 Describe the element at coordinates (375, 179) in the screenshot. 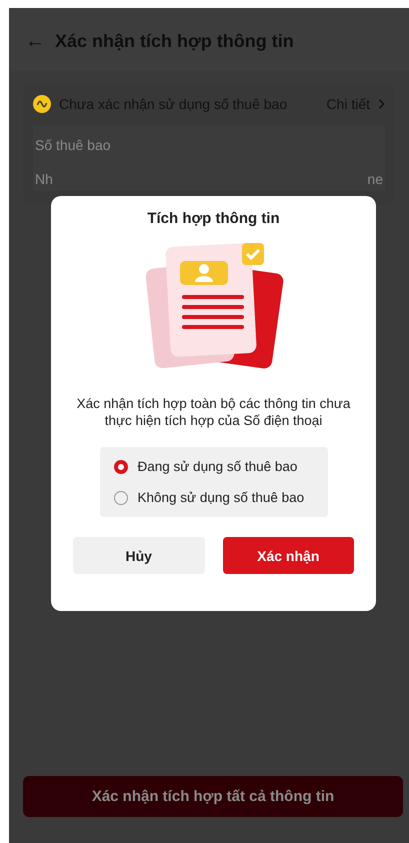

I see `row-value: ne` at that location.